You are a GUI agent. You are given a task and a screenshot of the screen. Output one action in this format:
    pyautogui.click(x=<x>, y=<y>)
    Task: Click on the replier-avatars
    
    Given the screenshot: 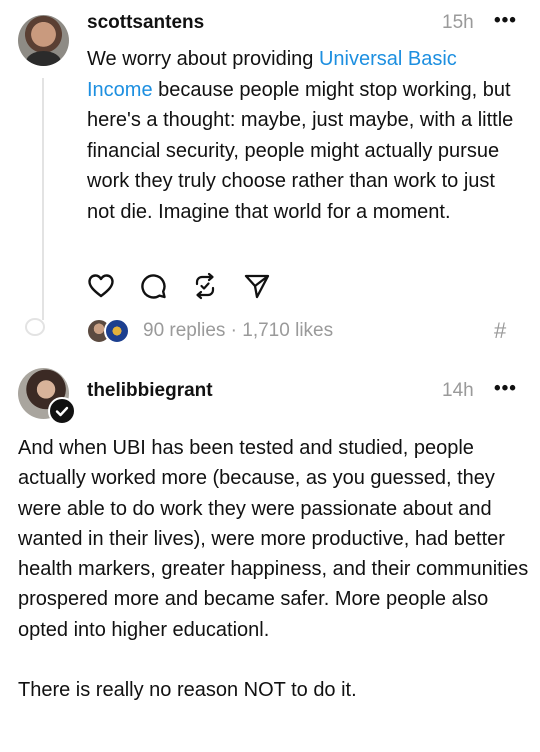 What is the action you would take?
    pyautogui.click(x=111, y=331)
    